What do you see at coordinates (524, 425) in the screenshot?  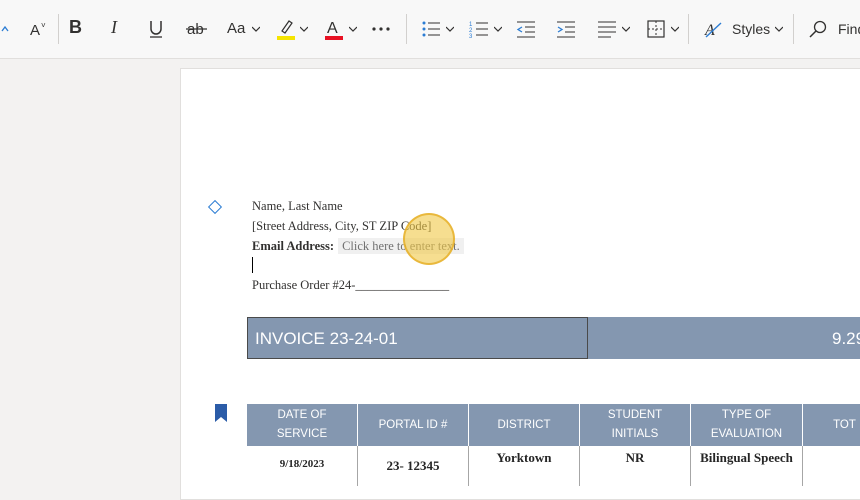 I see `table-header-district: DISTRICT` at bounding box center [524, 425].